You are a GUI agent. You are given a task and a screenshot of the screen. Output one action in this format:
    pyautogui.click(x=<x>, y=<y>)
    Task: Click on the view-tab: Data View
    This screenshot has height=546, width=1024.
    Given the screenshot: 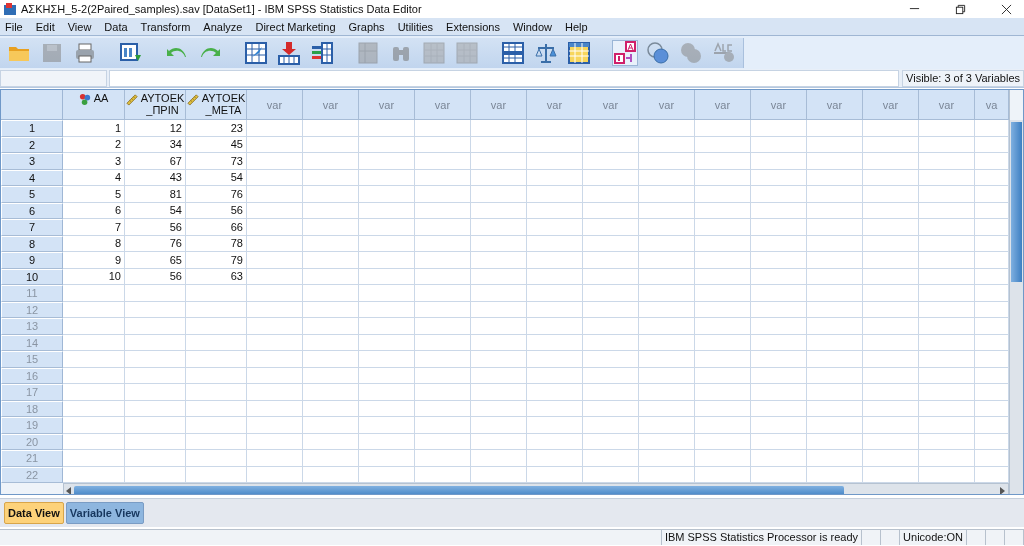 What is the action you would take?
    pyautogui.click(x=34, y=513)
    